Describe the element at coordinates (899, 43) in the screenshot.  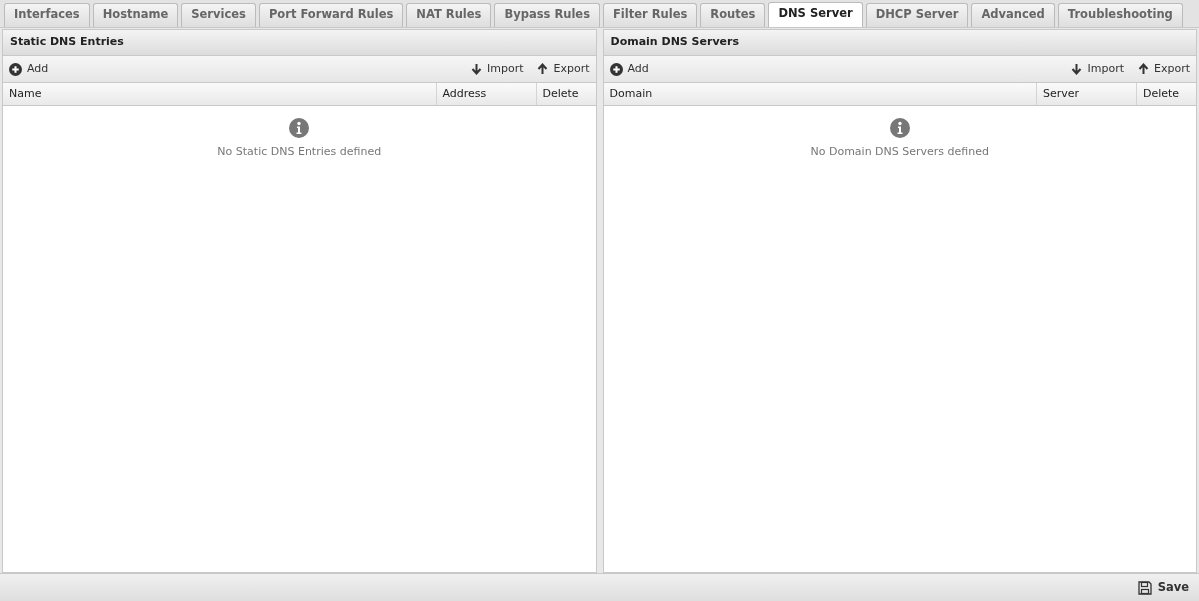
I see `panel-title: Domain DNS Servers` at that location.